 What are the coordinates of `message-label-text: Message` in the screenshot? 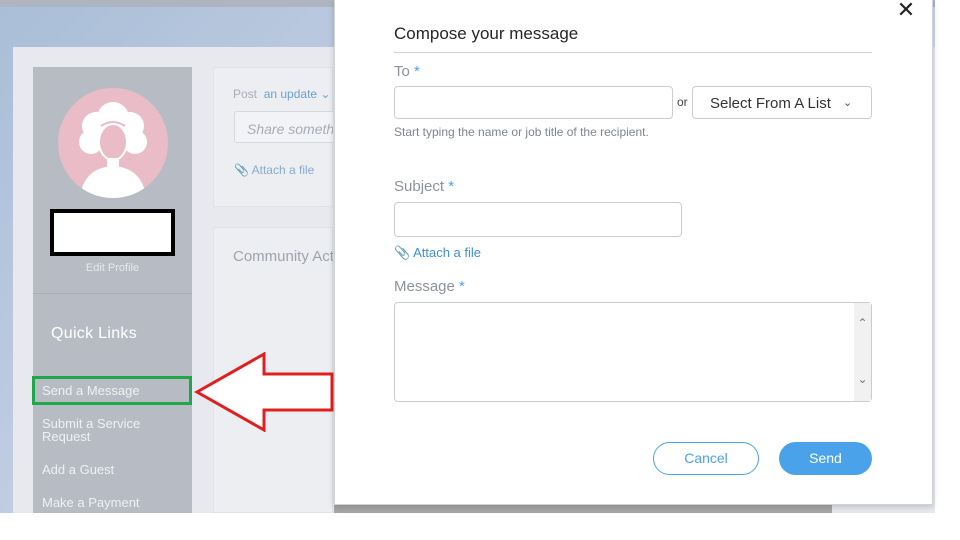 It's located at (424, 286).